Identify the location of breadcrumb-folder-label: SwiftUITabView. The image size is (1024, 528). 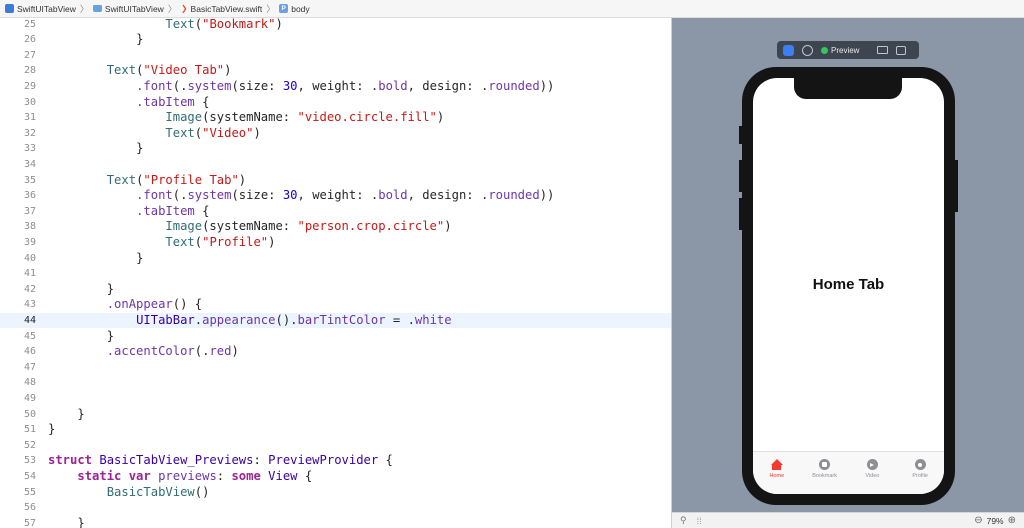
(134, 8).